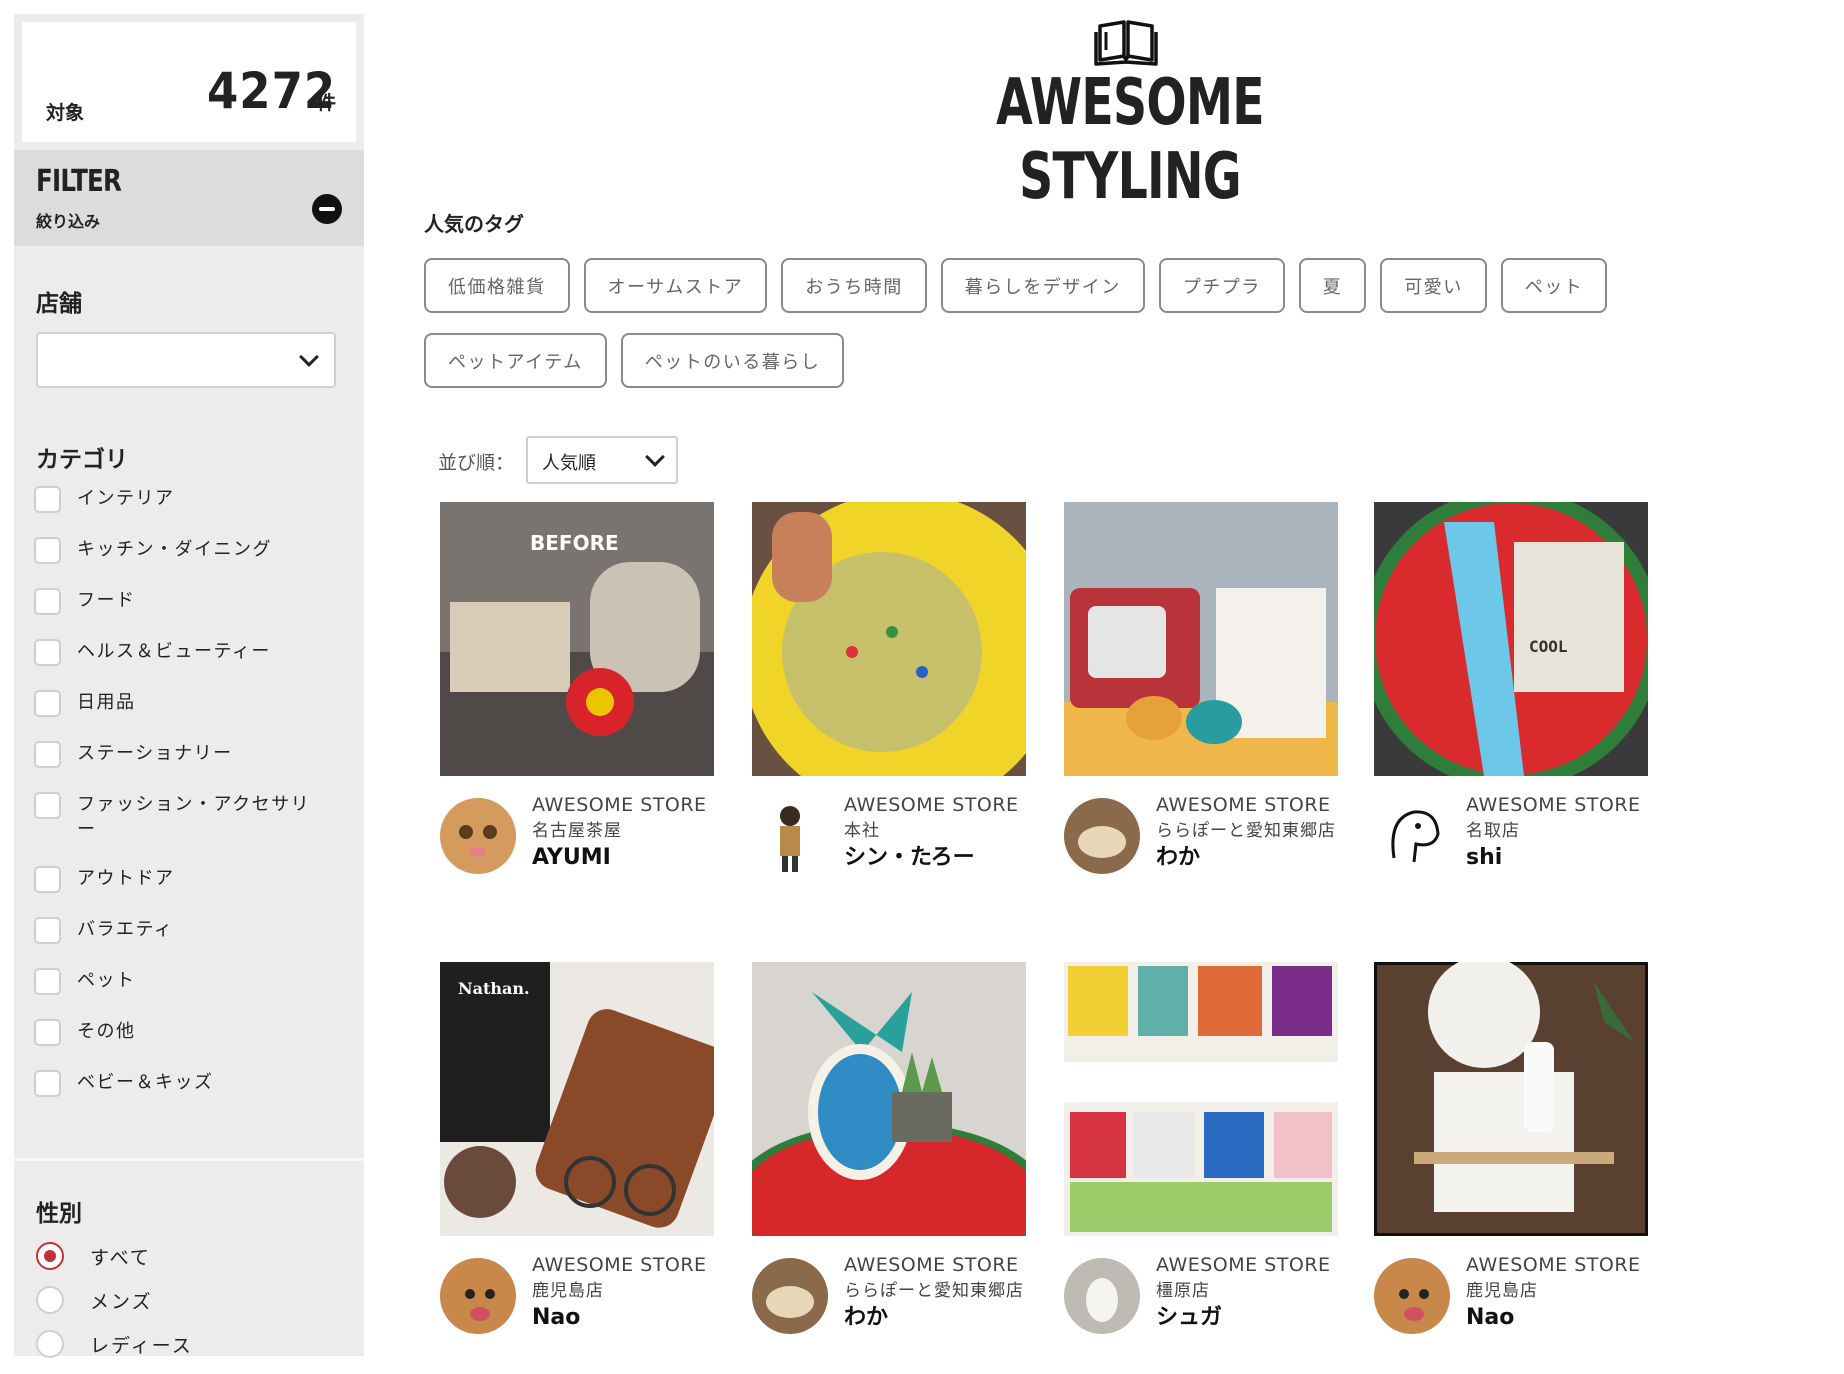  Describe the element at coordinates (1126, 43) in the screenshot. I see `open-book-icon` at that location.